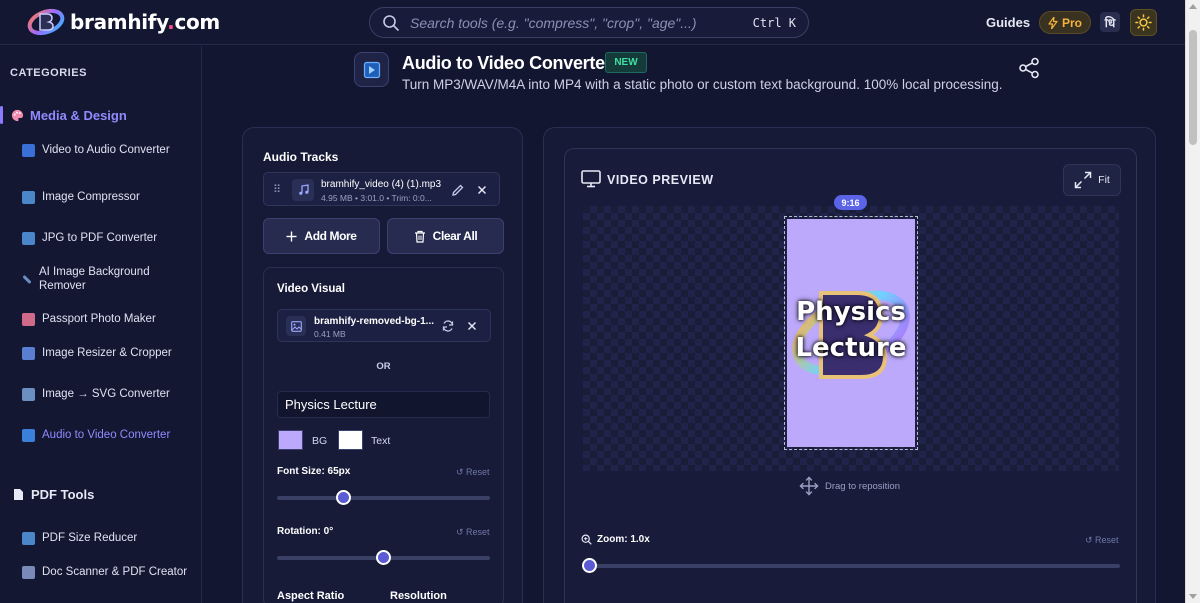  I want to click on brand-name: bramhify, so click(119, 22).